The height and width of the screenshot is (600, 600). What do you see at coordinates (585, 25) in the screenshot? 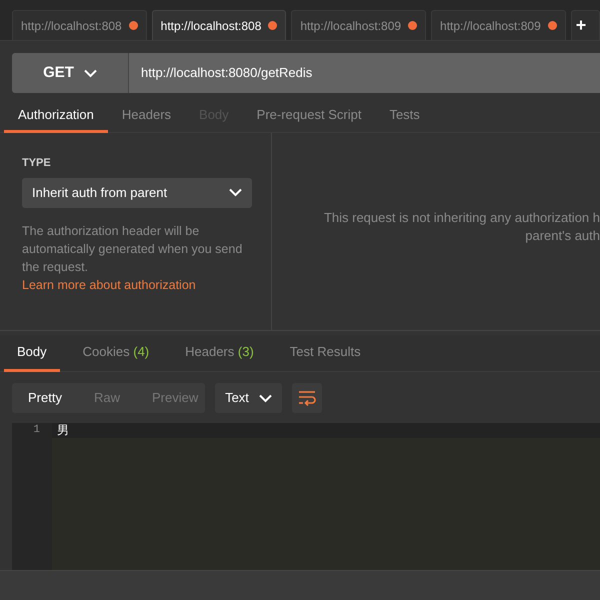
I see `new-tab-button: +` at bounding box center [585, 25].